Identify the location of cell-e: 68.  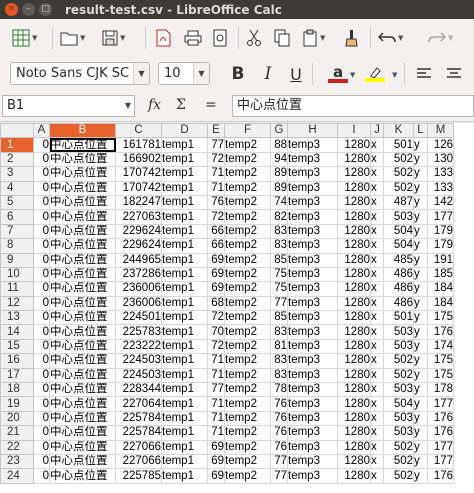
(216, 303).